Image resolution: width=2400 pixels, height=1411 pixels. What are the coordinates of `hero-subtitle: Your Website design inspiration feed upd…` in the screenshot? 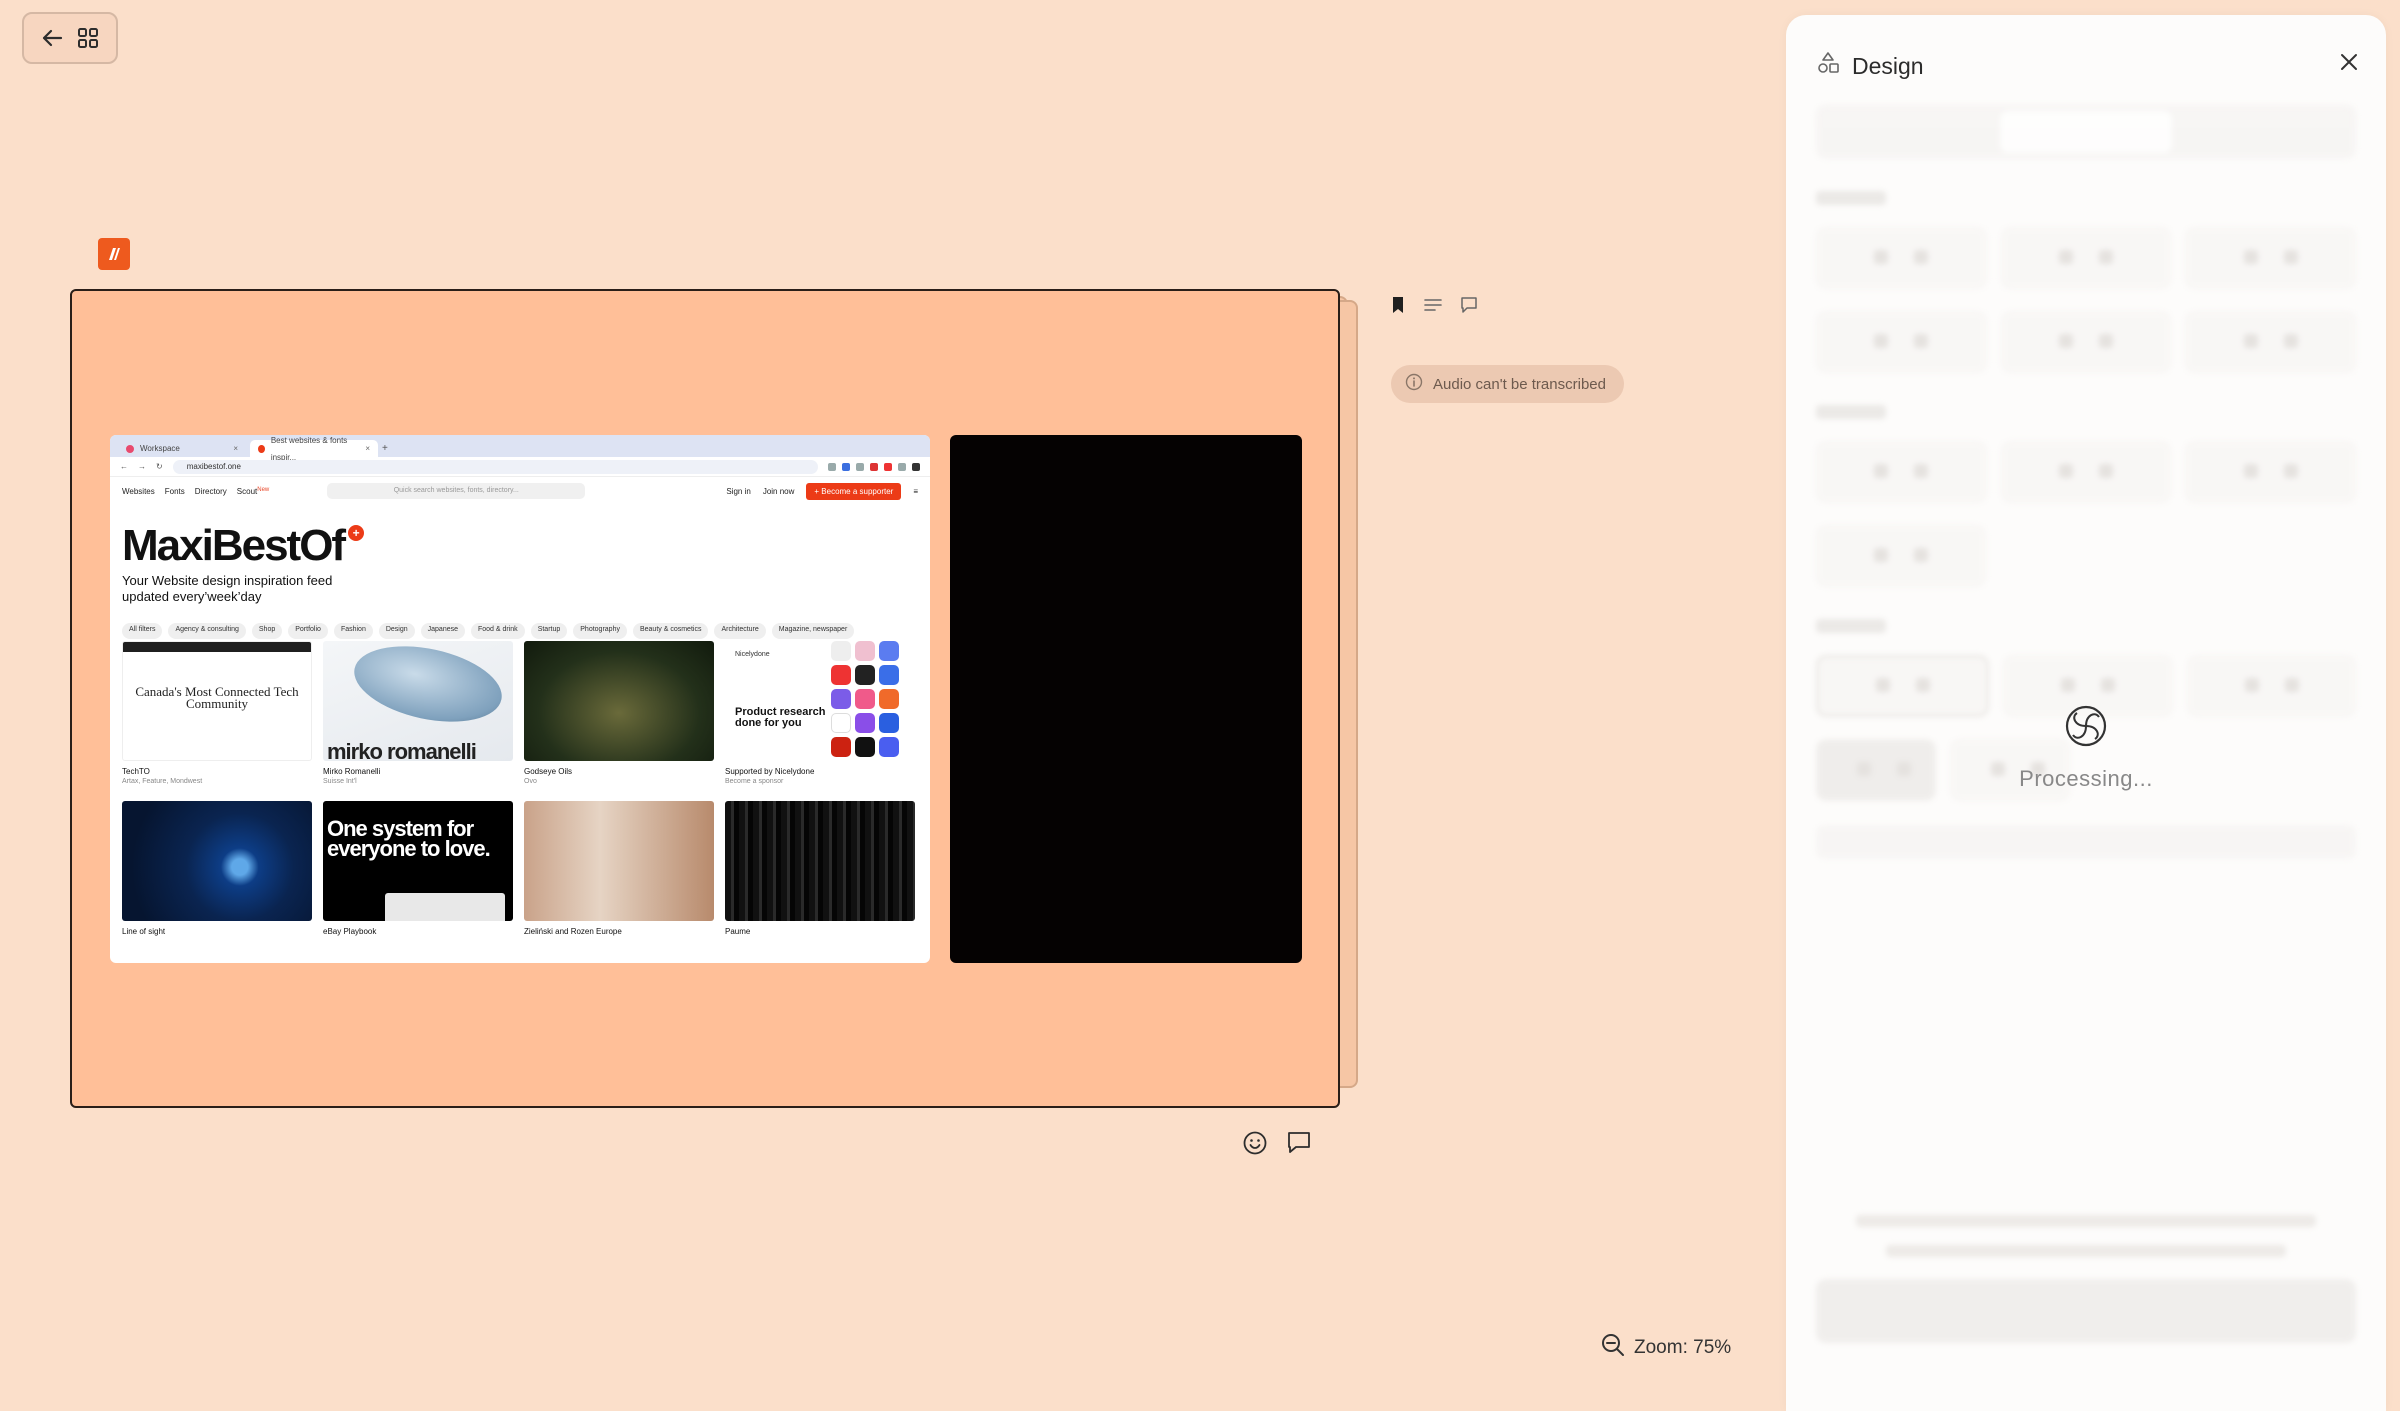 It's located at (227, 588).